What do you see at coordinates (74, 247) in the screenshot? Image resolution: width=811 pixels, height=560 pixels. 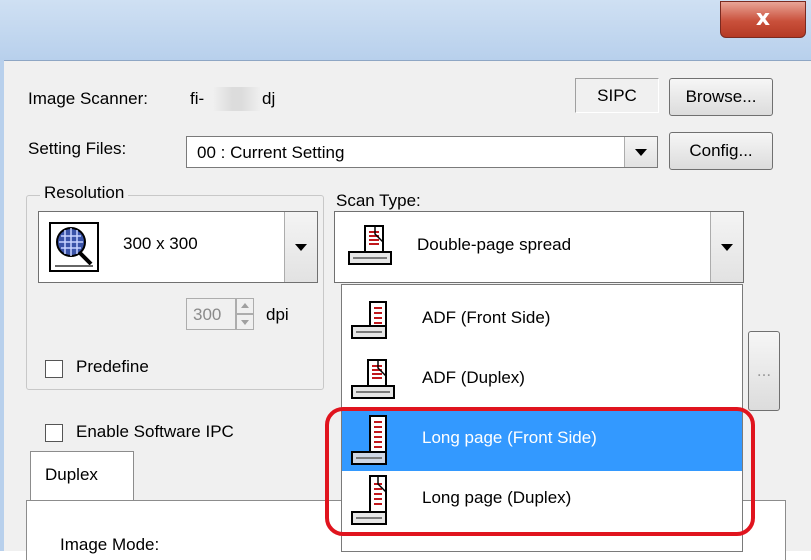 I see `resolution-icon` at bounding box center [74, 247].